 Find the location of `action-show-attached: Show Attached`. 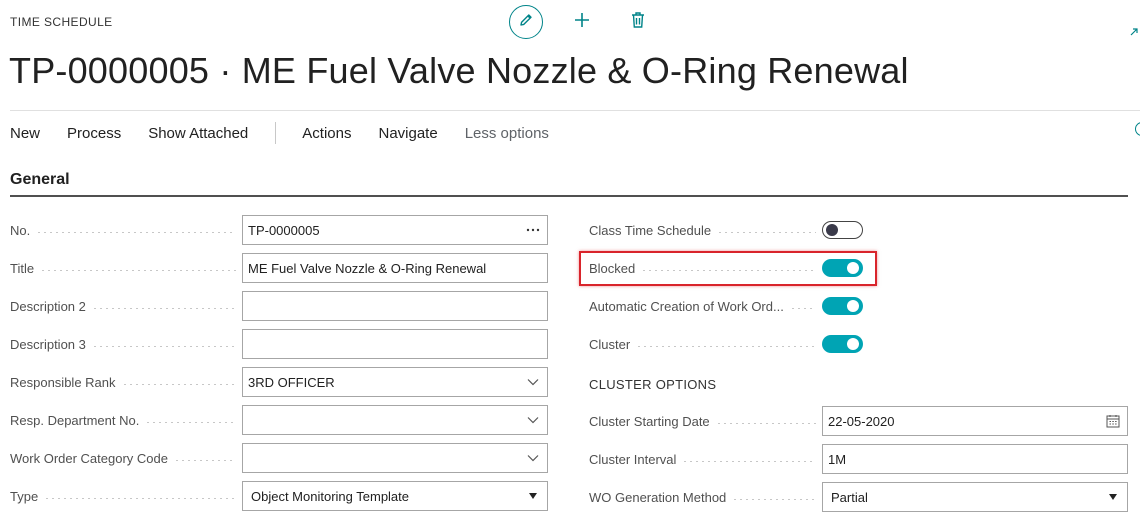

action-show-attached: Show Attached is located at coordinates (198, 133).